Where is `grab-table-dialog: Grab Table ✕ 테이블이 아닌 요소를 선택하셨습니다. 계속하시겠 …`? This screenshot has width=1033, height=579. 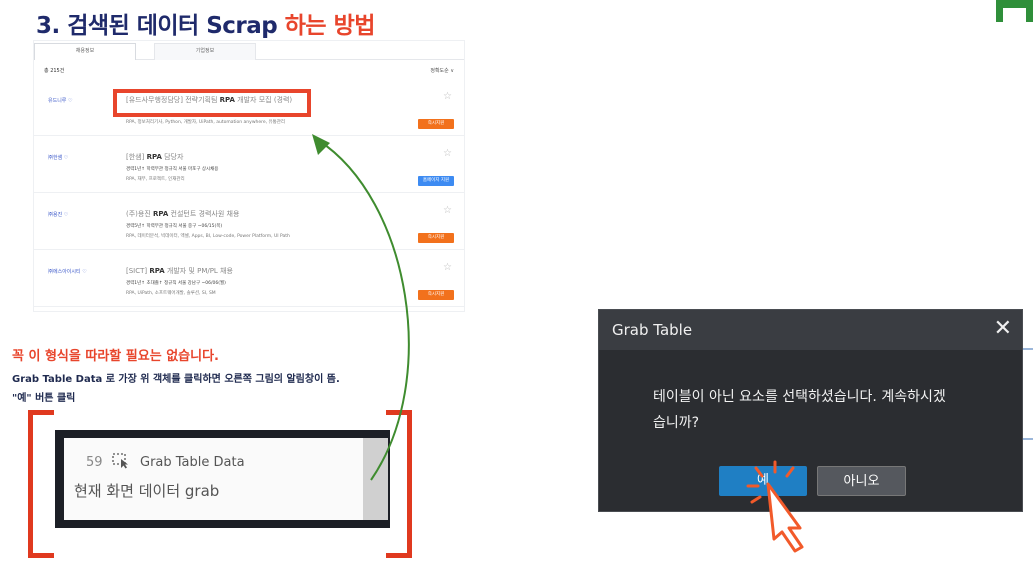
grab-table-dialog: Grab Table ✕ 테이블이 아닌 요소를 선택하셨습니다. 계속하시겠 … is located at coordinates (810, 410).